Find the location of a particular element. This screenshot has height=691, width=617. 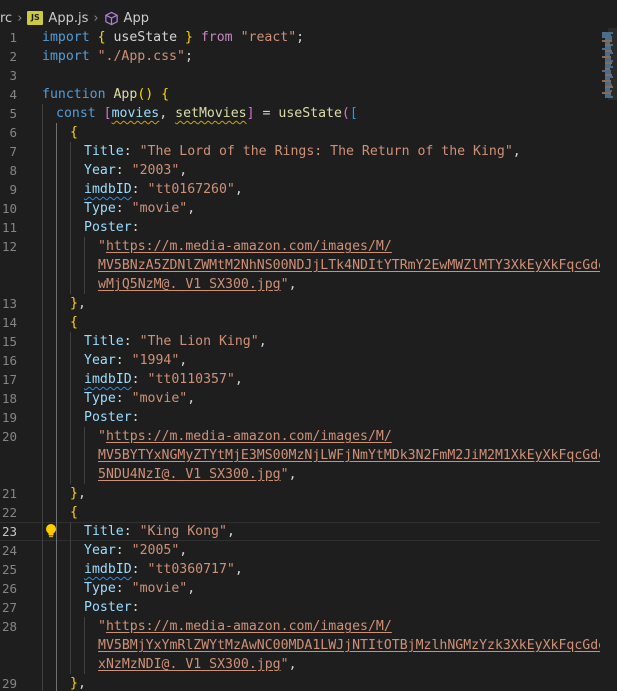

code-line: 3 is located at coordinates (300, 75).